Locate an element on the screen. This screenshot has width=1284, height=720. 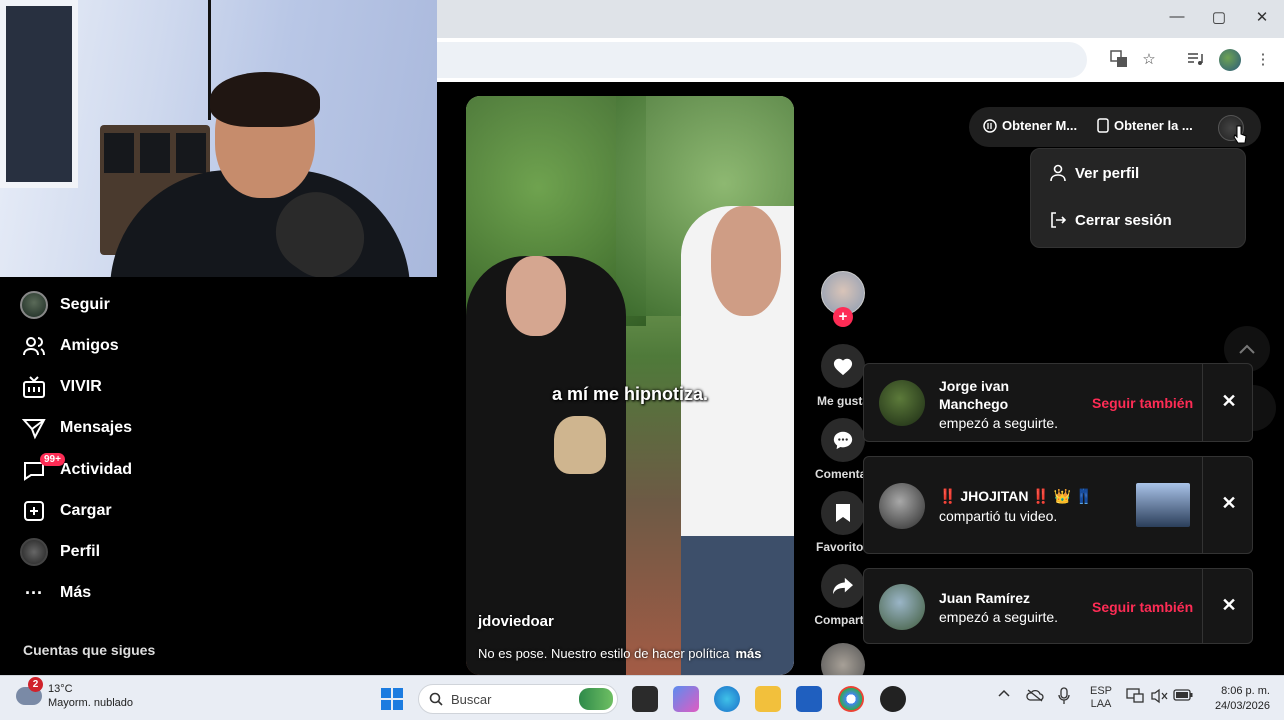
phone-icon is located at coordinates (1103, 125).